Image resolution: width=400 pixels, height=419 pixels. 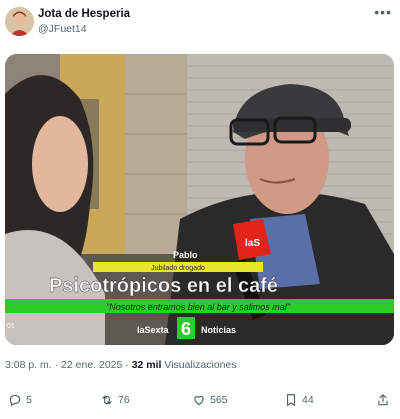 What do you see at coordinates (163, 286) in the screenshot?
I see `headline: Psicotrópicos en el café` at bounding box center [163, 286].